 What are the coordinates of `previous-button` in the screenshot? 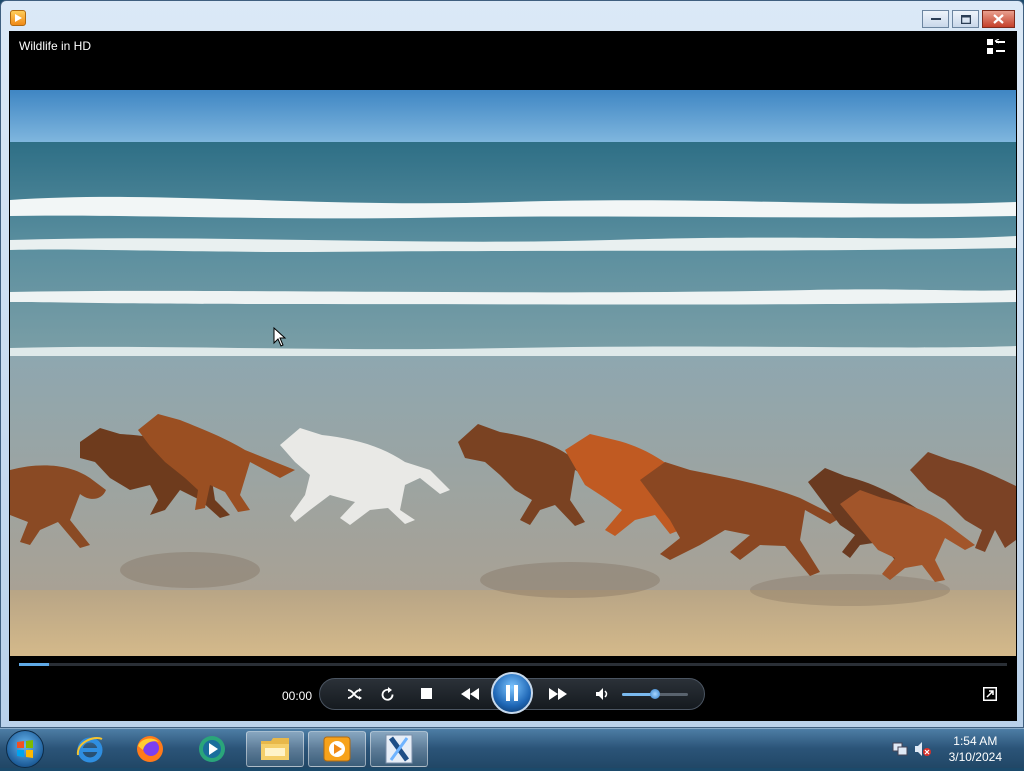 It's located at (470, 694).